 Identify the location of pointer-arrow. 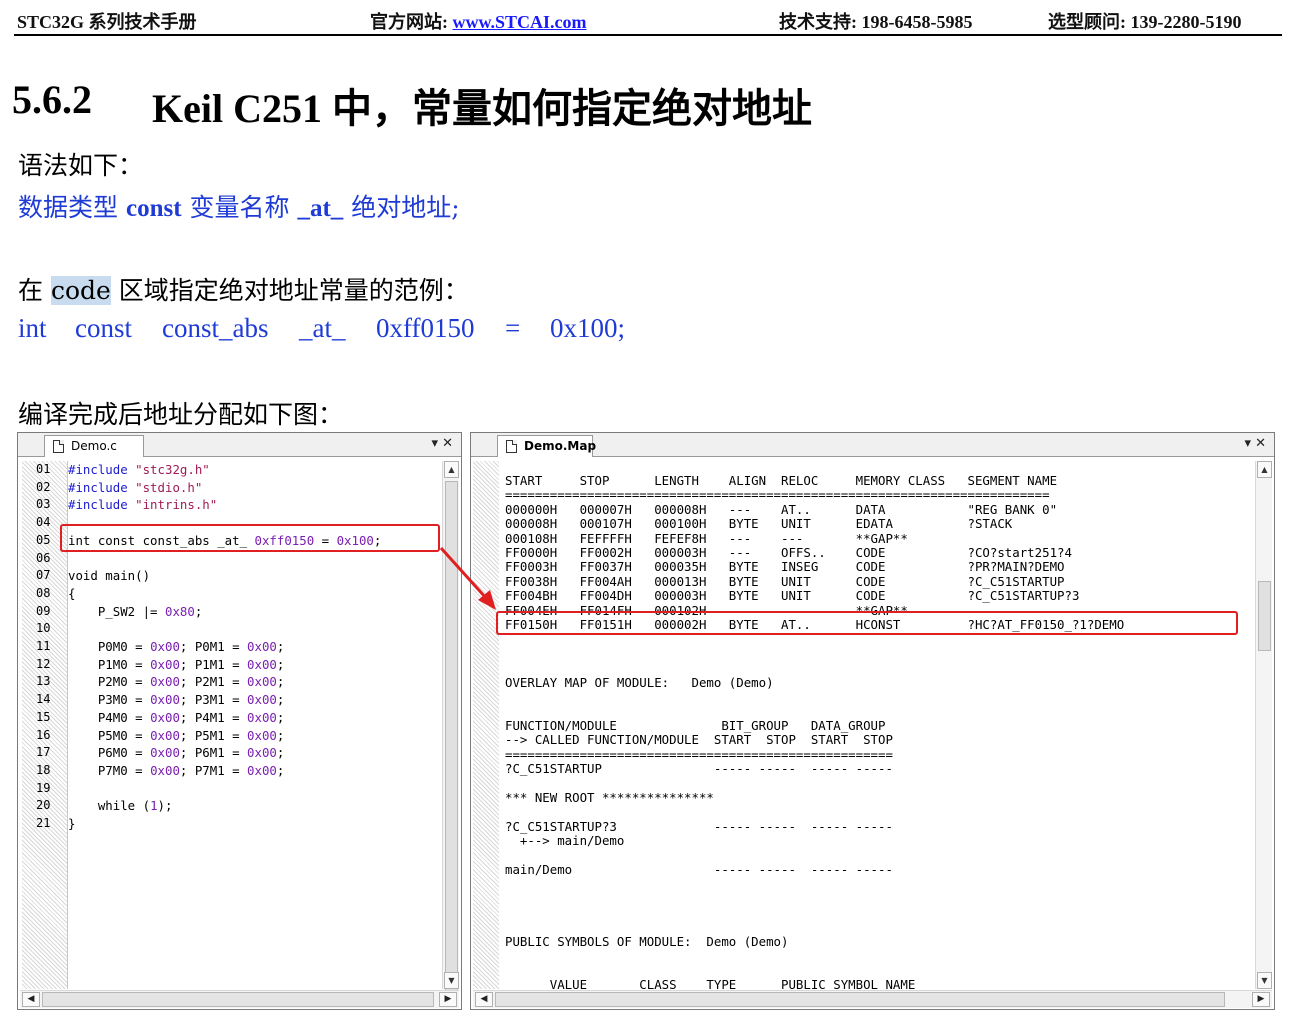
(467, 578).